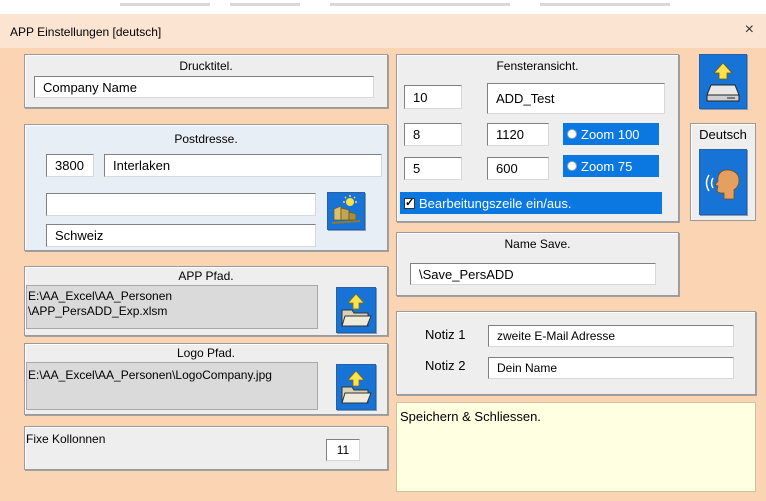  I want to click on map-location-icon, so click(346, 211).